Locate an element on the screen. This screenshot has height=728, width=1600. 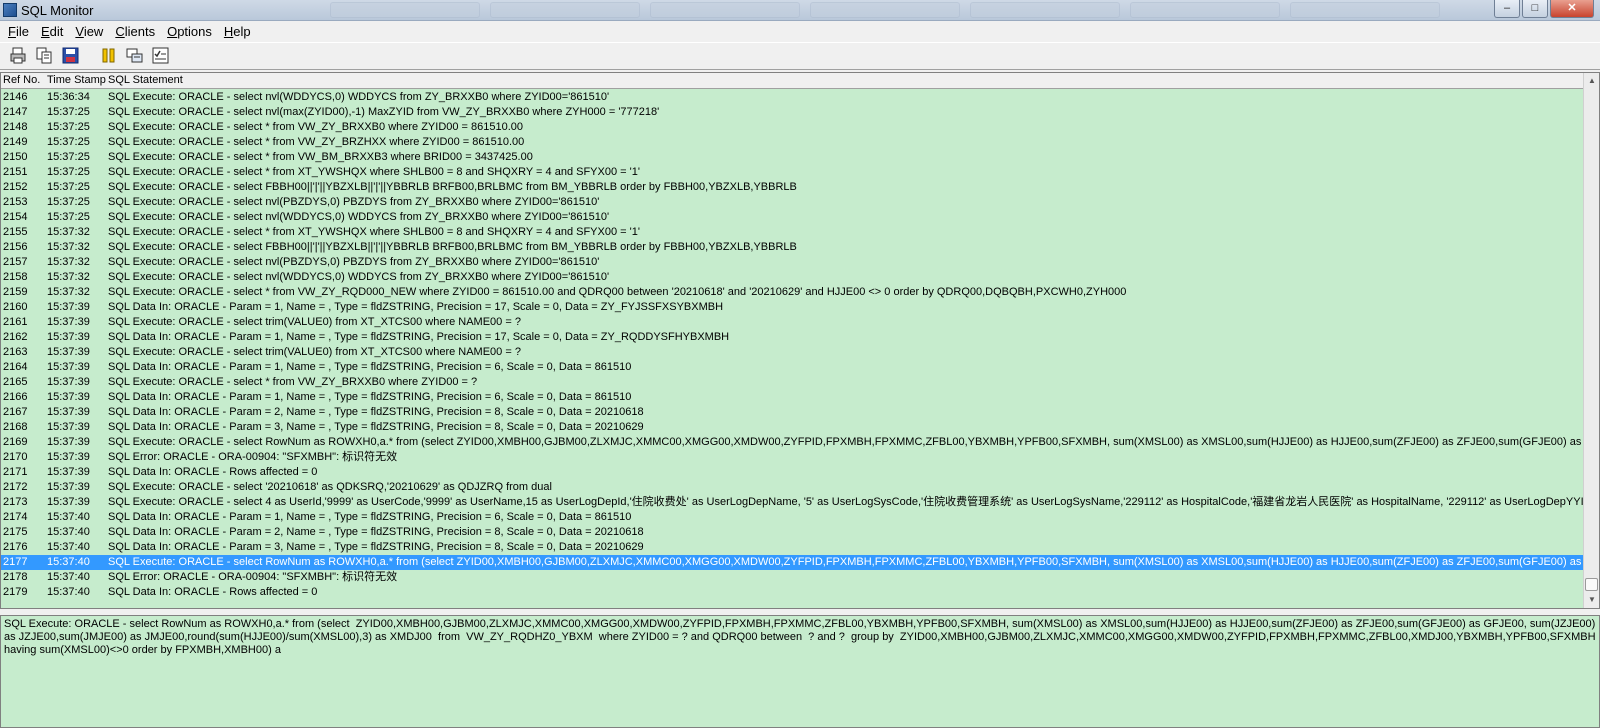
print-button is located at coordinates (19, 56).